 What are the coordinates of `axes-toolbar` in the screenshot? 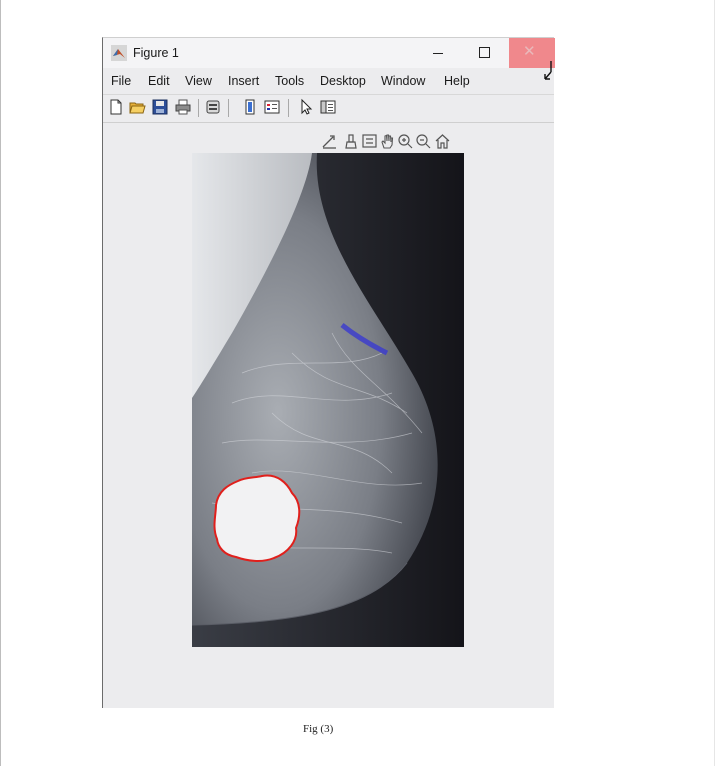 It's located at (396, 142).